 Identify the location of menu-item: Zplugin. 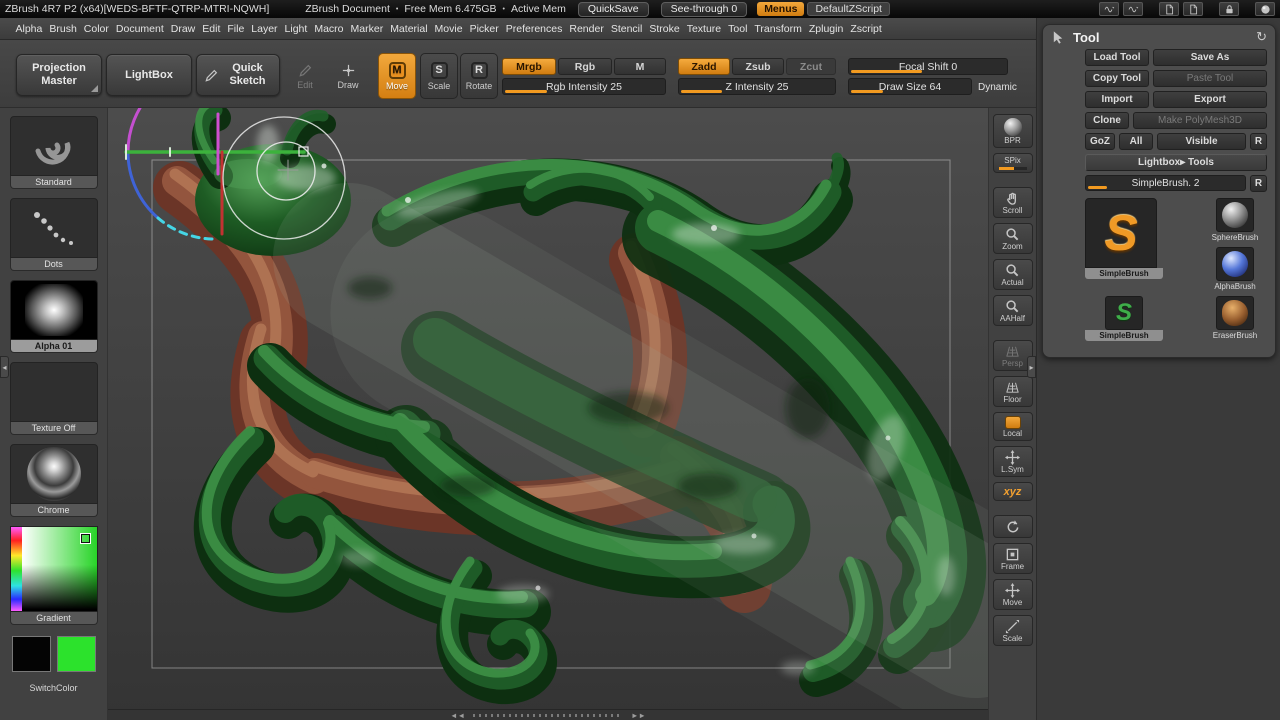
(825, 29).